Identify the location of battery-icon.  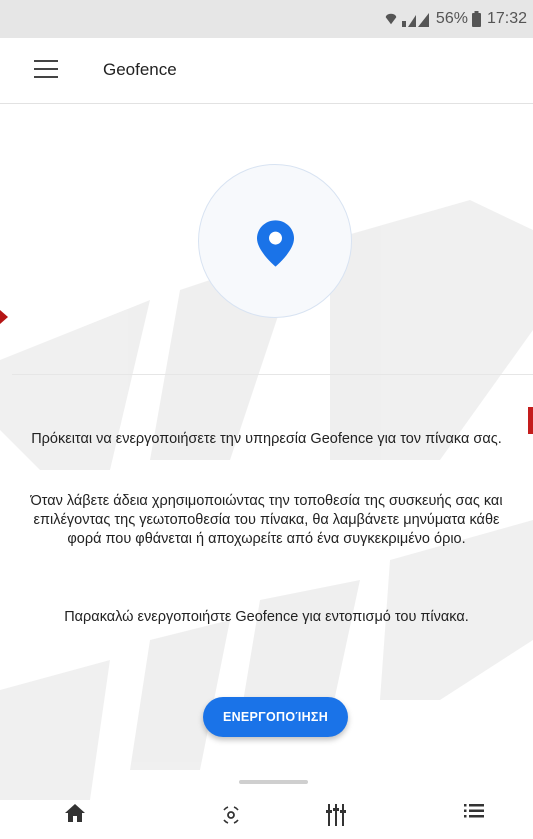
(476, 19).